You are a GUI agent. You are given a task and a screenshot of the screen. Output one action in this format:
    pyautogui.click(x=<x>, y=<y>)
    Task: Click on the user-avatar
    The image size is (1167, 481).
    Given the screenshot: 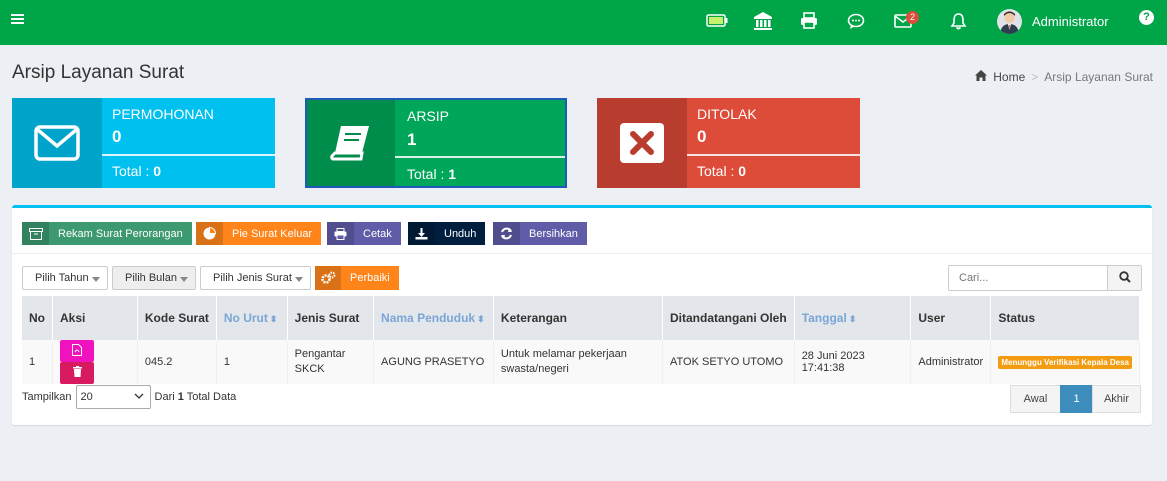 What is the action you would take?
    pyautogui.click(x=1009, y=21)
    